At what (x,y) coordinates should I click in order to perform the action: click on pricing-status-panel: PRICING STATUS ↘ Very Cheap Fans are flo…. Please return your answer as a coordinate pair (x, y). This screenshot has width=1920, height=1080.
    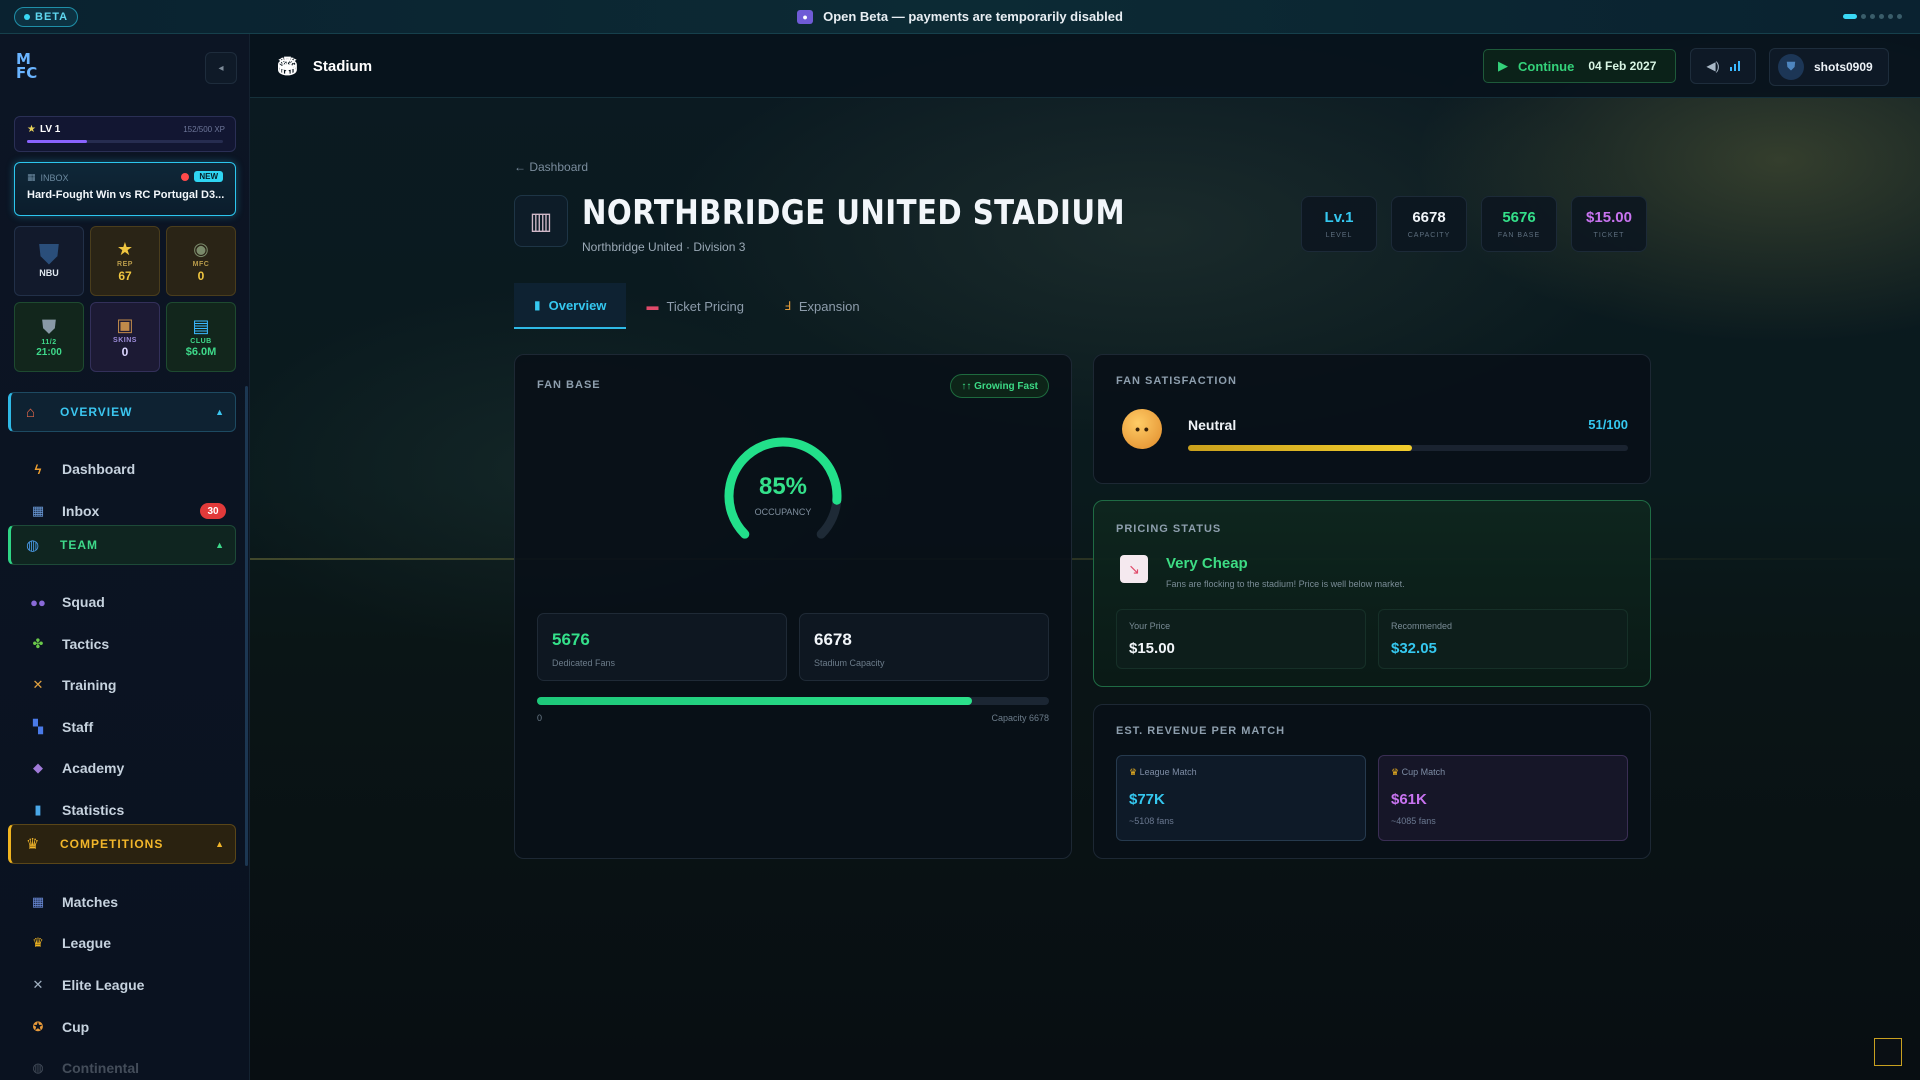
    Looking at the image, I should click on (1372, 593).